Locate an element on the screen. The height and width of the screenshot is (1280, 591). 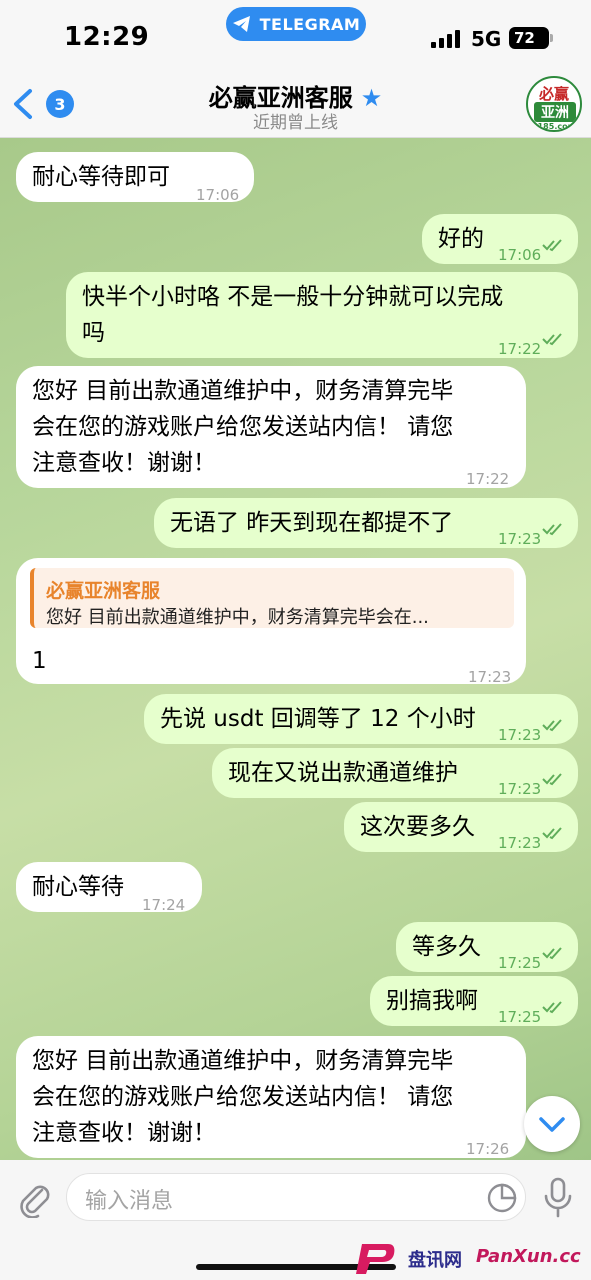
message-incoming: 耐心等待即可 17:06 is located at coordinates (135, 178).